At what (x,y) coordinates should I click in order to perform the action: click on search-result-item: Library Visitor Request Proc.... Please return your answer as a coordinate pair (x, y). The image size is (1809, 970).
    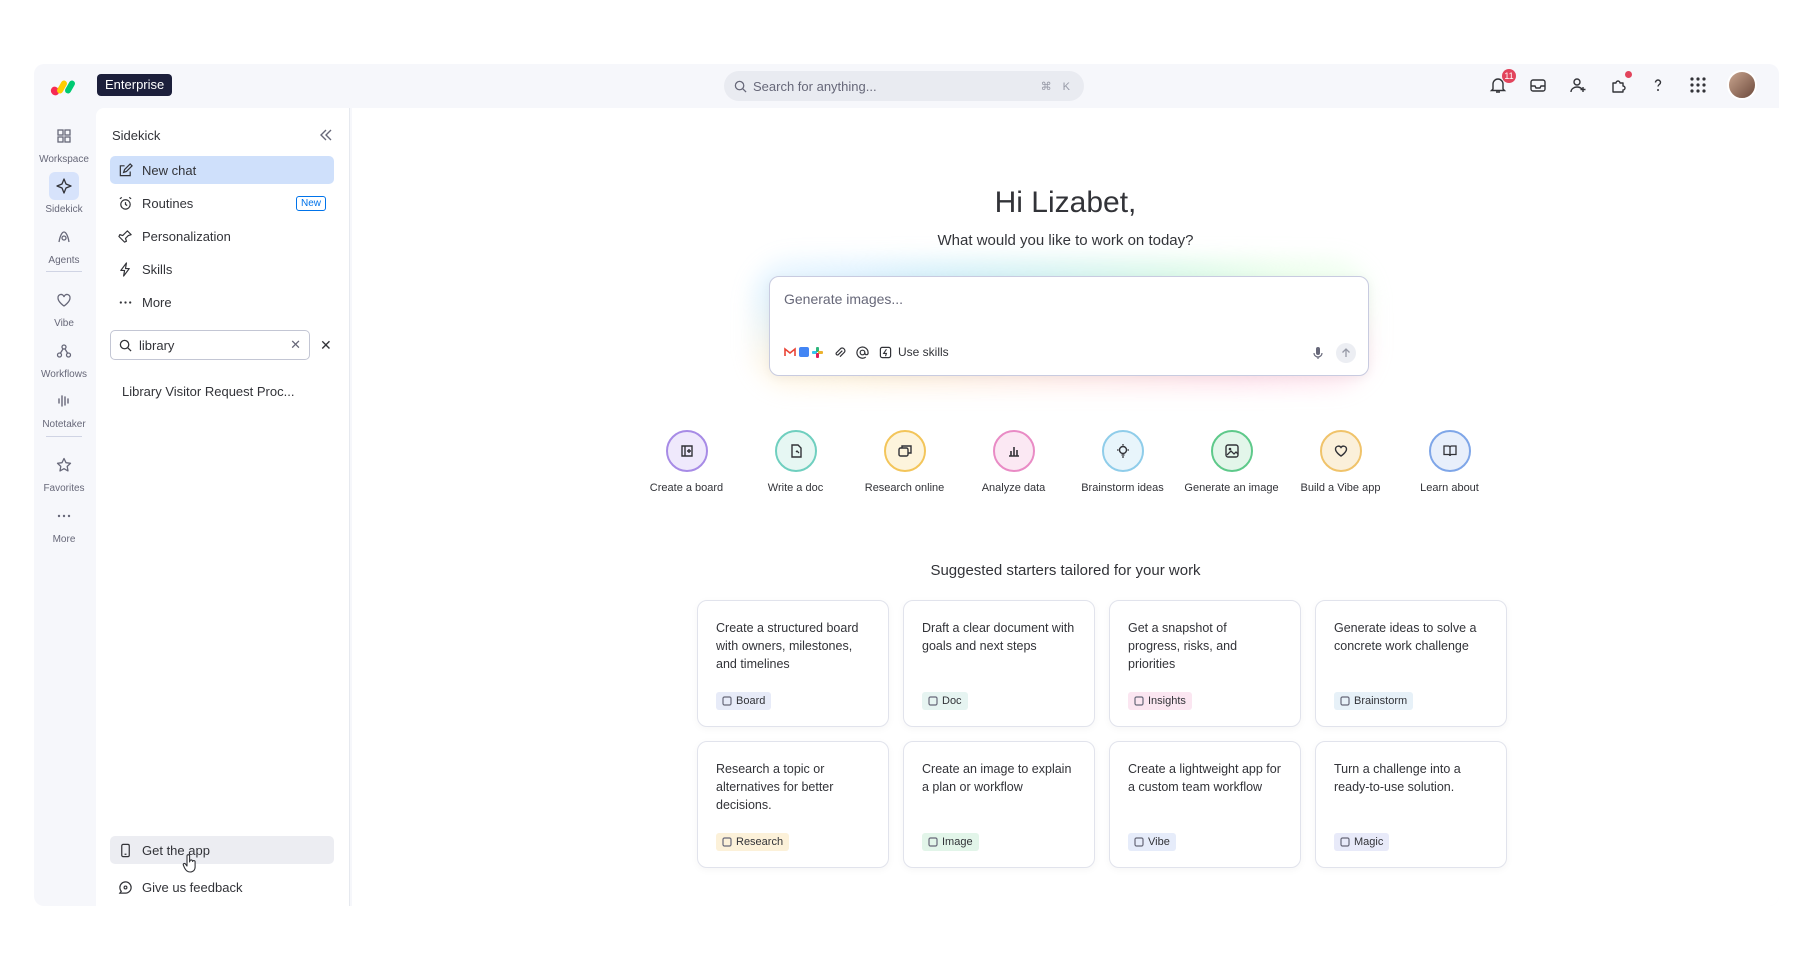
    Looking at the image, I should click on (208, 391).